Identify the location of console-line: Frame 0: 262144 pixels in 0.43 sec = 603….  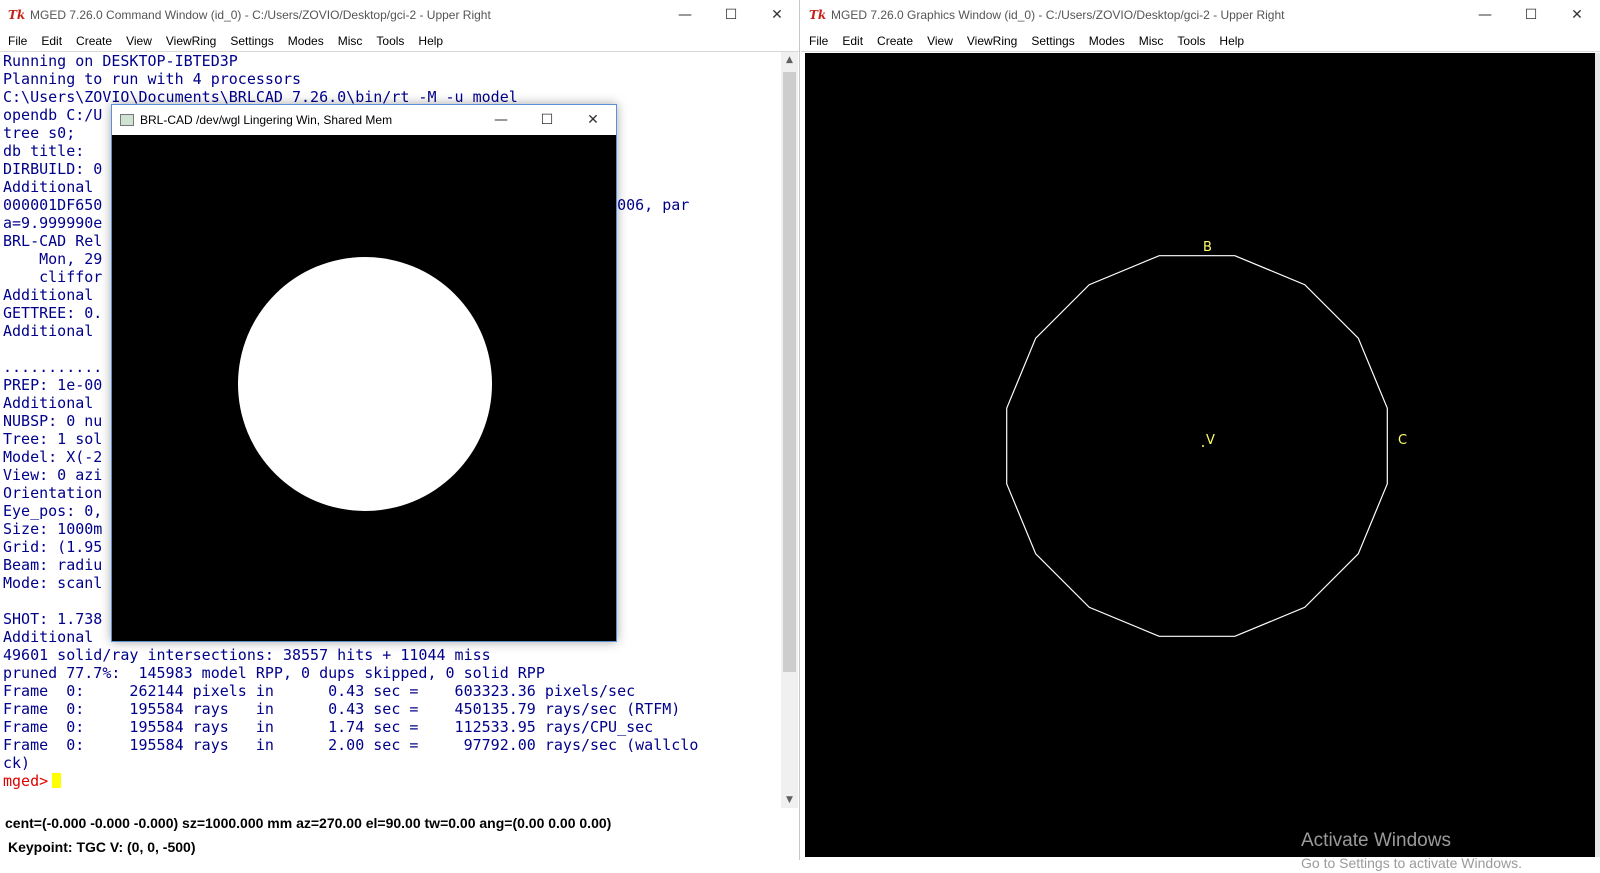
(319, 691).